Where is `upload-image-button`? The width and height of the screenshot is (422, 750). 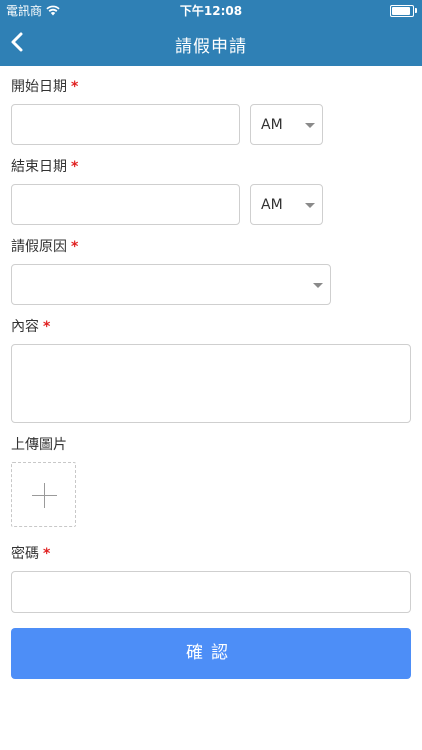
upload-image-button is located at coordinates (43, 494).